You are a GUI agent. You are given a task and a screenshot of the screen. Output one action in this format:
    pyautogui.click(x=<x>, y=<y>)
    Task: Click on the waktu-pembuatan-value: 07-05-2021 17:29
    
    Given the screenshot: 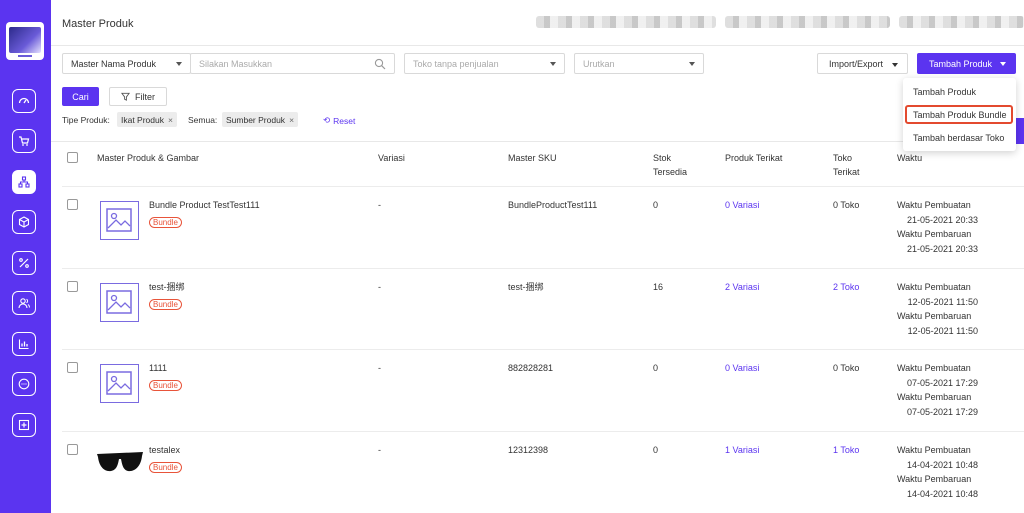 What is the action you would take?
    pyautogui.click(x=942, y=382)
    